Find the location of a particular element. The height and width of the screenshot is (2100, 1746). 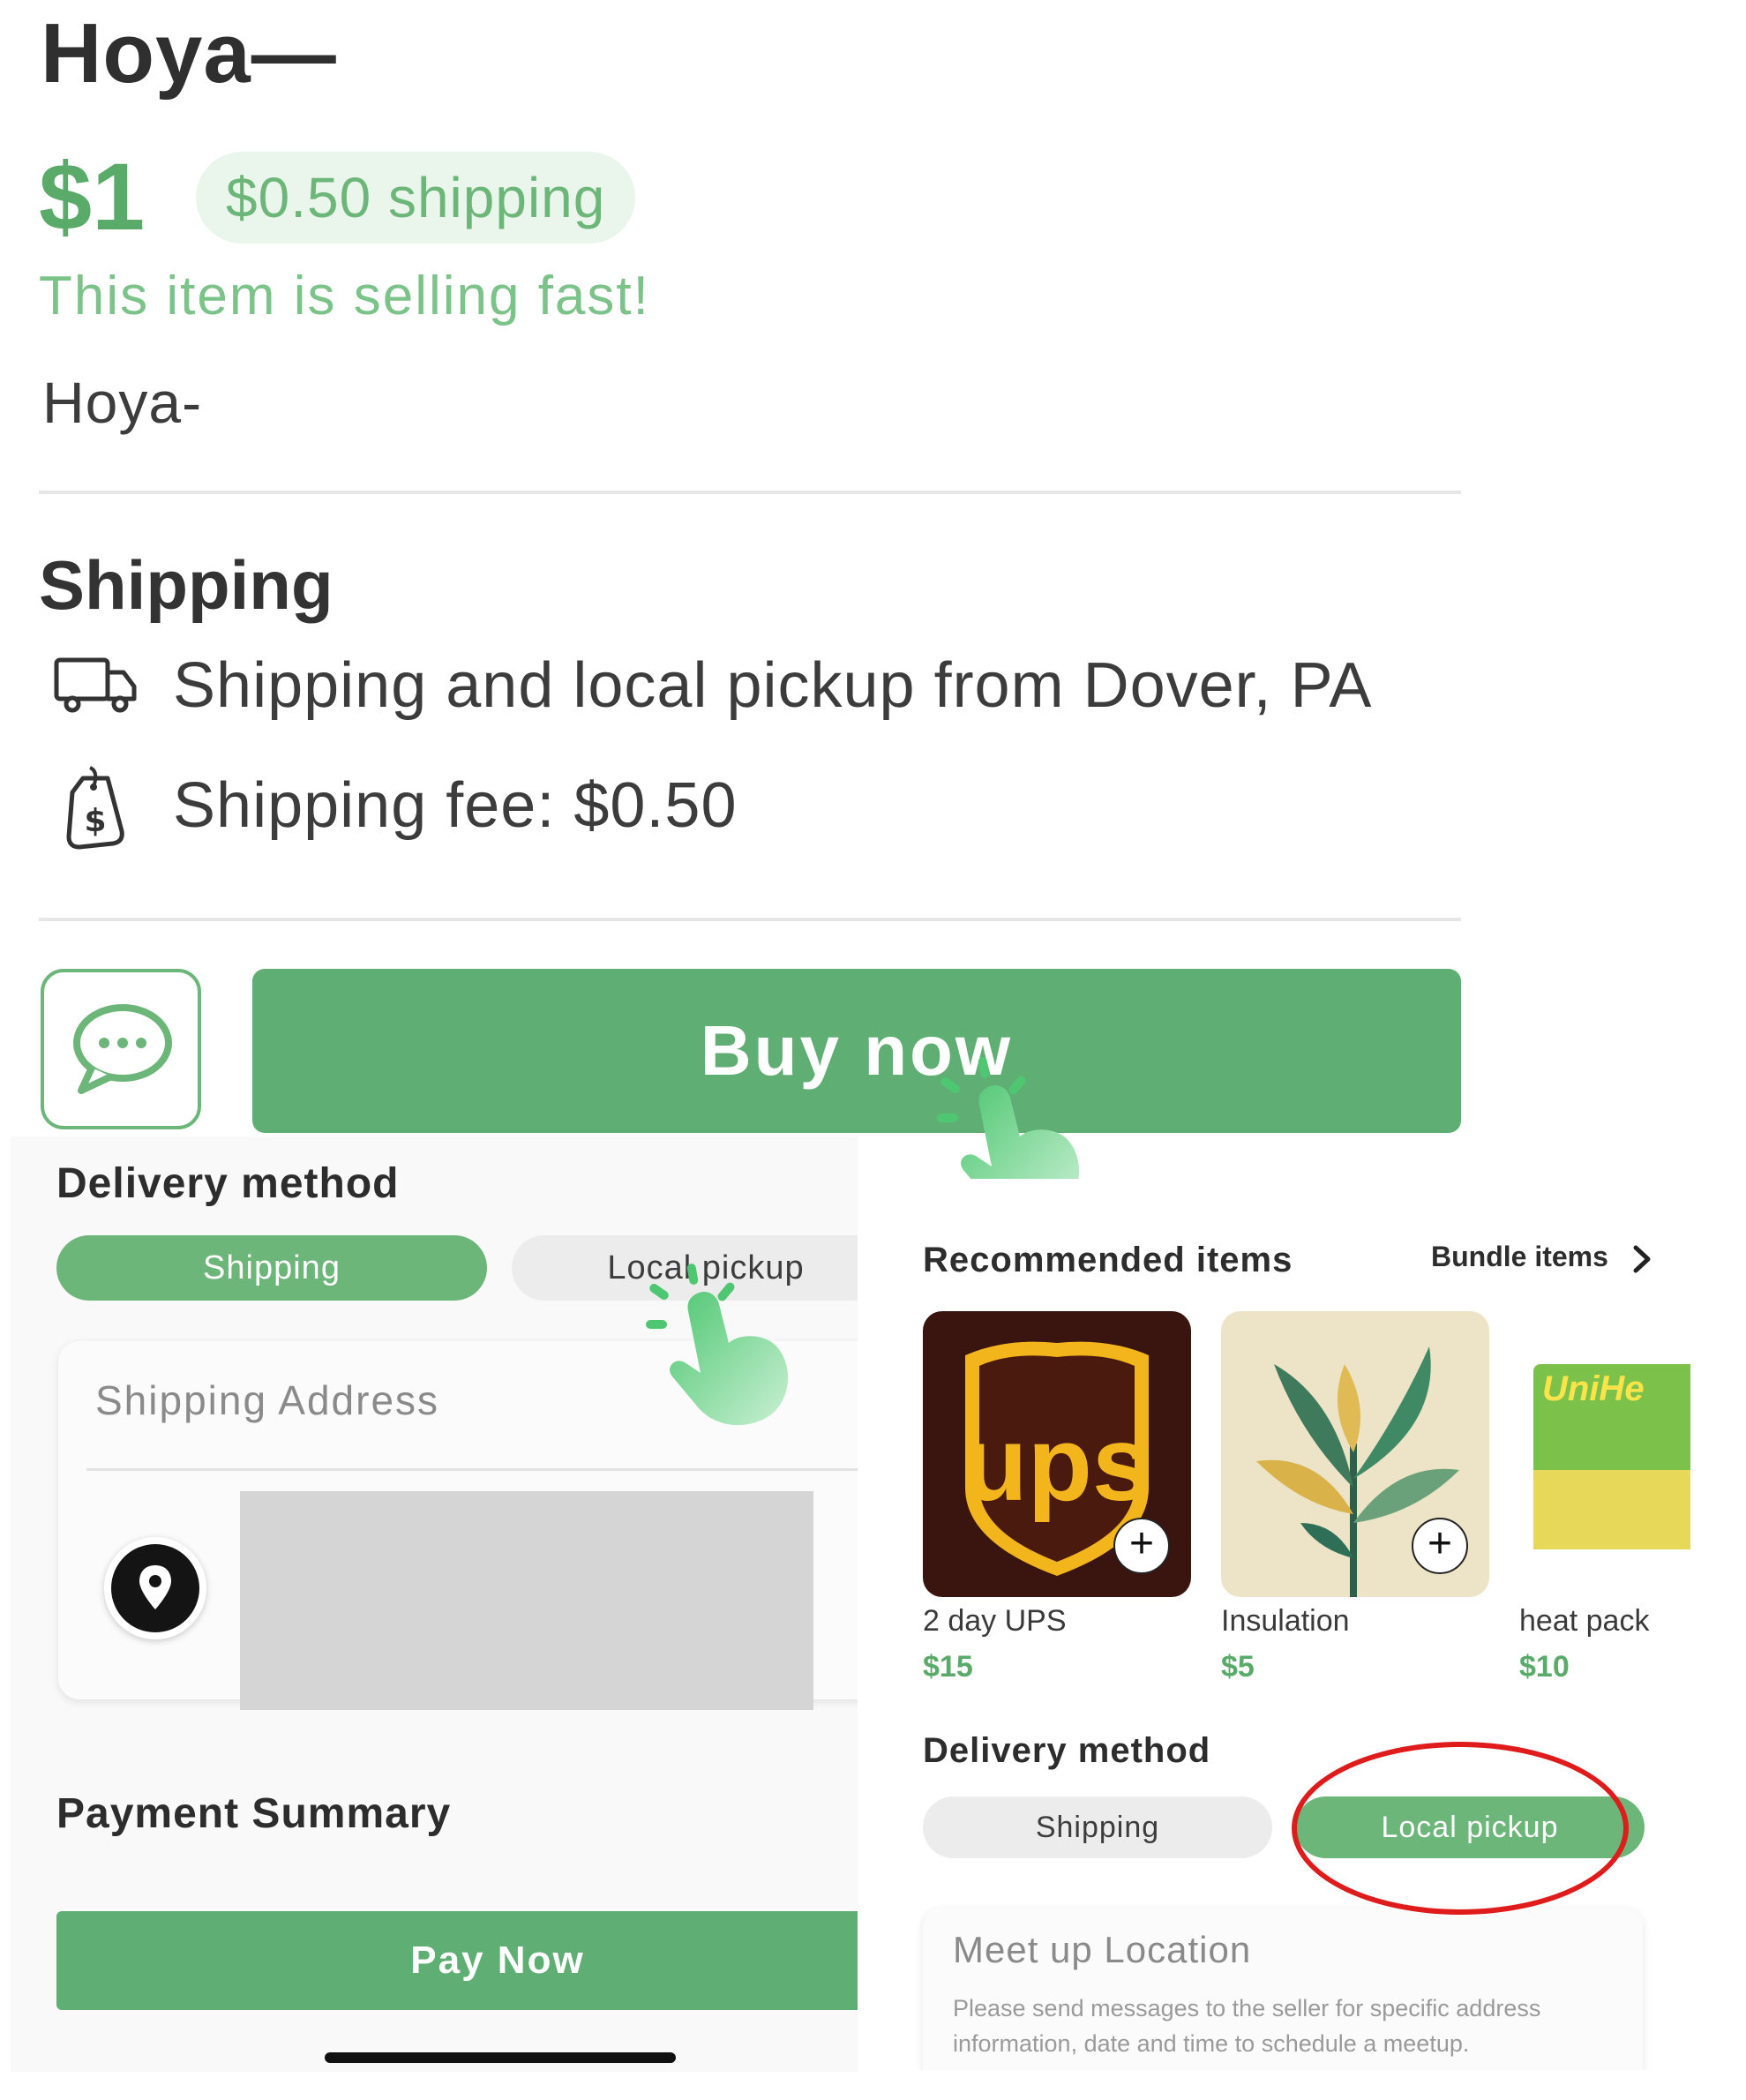

item-price: $10 is located at coordinates (1544, 1667).